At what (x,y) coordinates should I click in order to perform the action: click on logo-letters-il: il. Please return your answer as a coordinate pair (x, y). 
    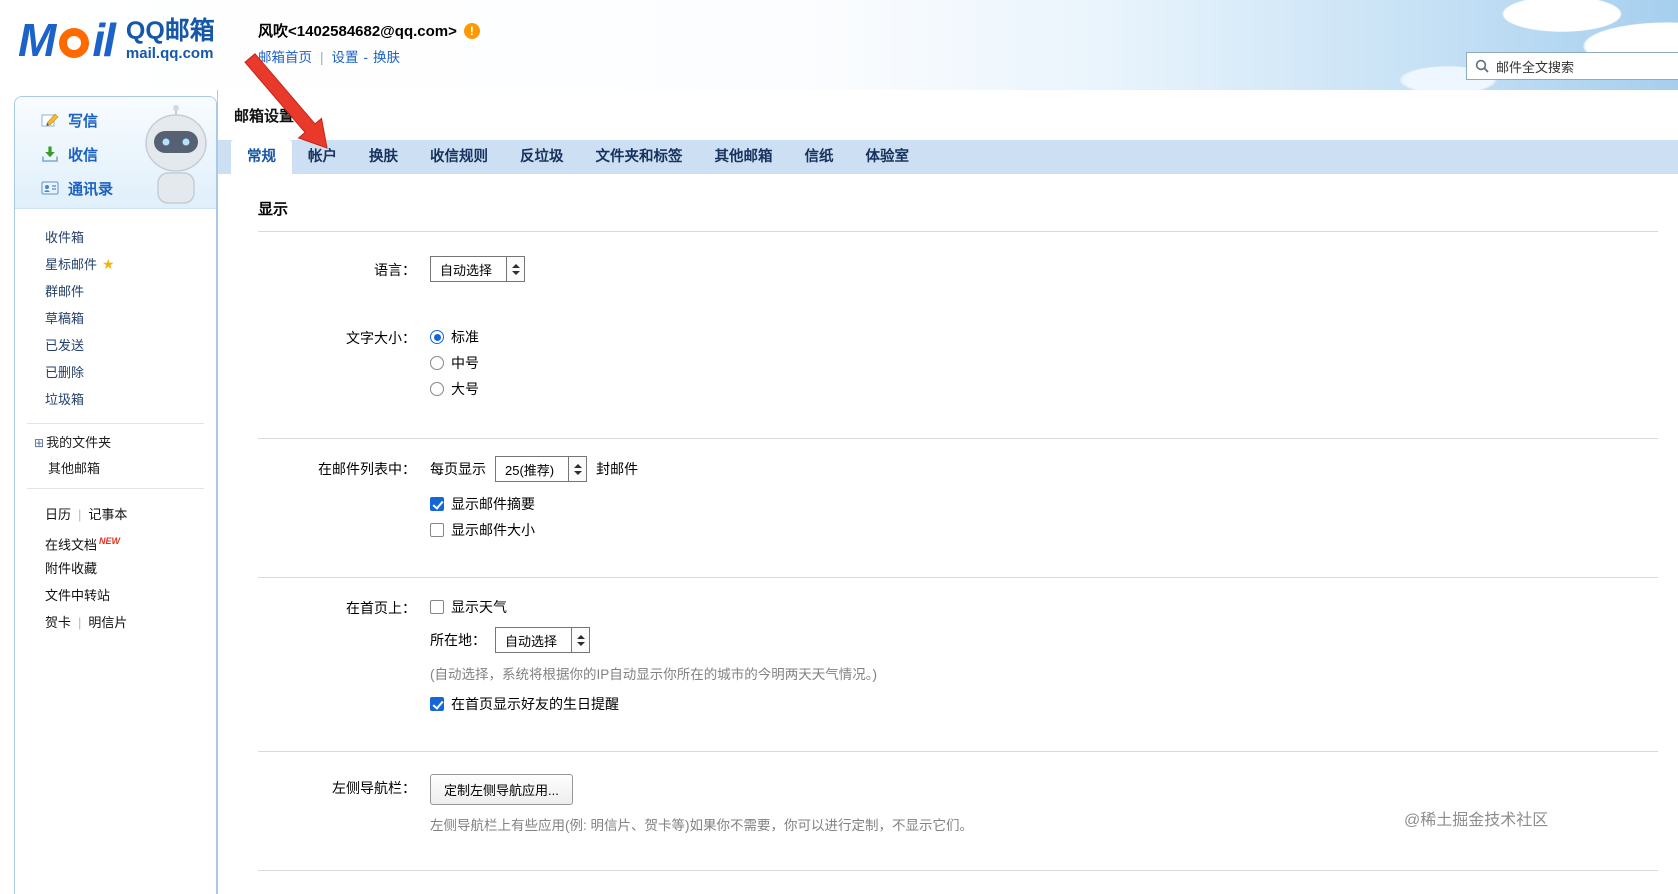
    Looking at the image, I should click on (104, 40).